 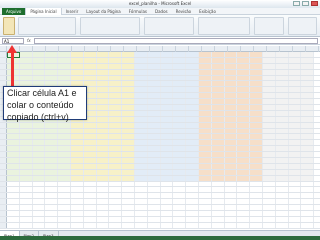 What do you see at coordinates (184, 11) in the screenshot?
I see `tab-review: Revisão` at bounding box center [184, 11].